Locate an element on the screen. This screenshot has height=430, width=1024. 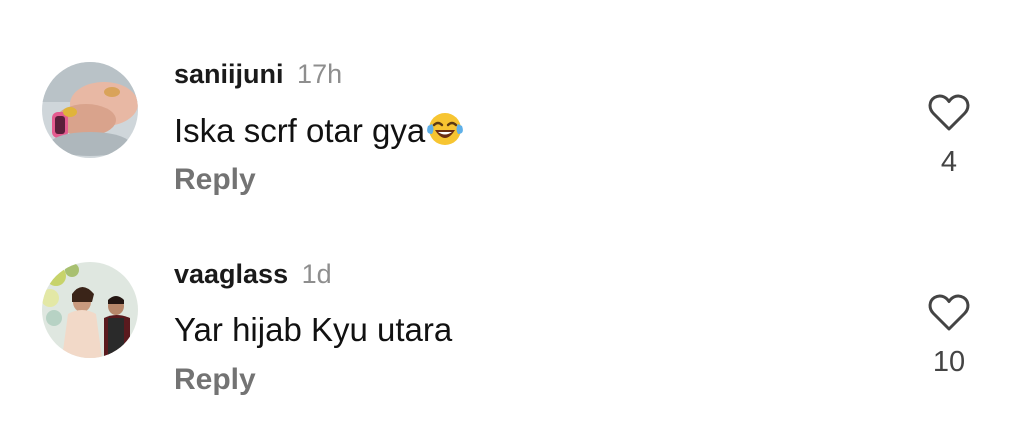
comment-meta: vaaglass 1d is located at coordinates (253, 274).